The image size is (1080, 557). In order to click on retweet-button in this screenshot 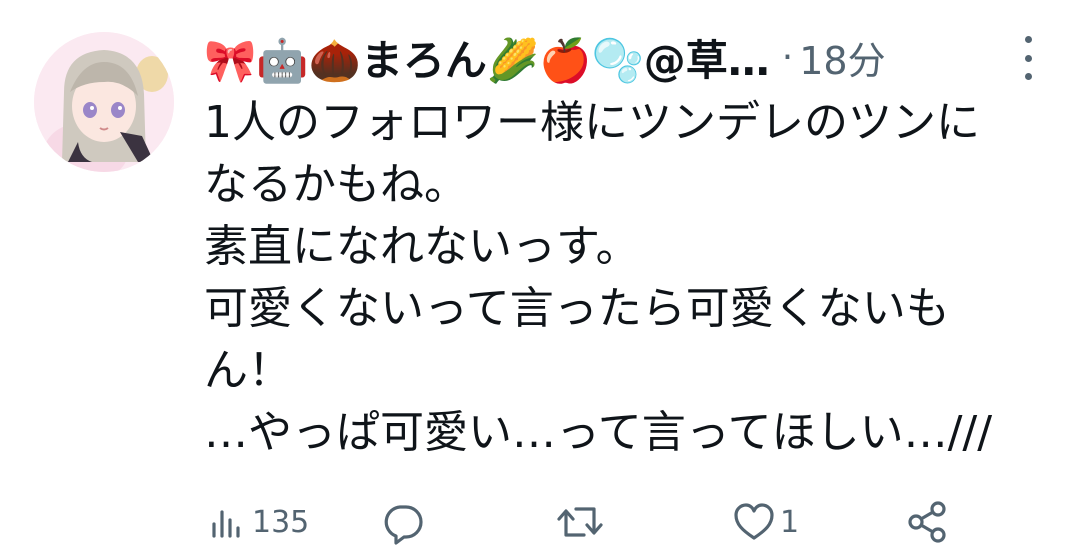, I will do `click(582, 522)`.